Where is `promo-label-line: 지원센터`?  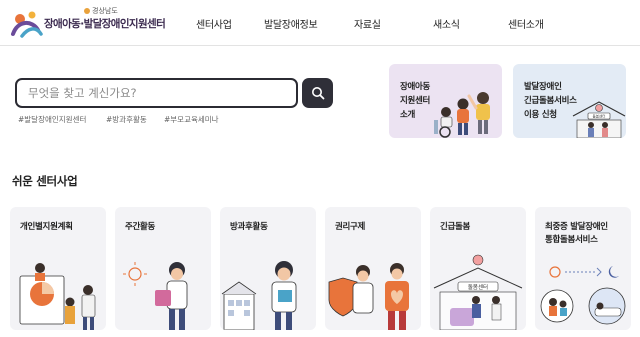 promo-label-line: 지원센터 is located at coordinates (415, 101).